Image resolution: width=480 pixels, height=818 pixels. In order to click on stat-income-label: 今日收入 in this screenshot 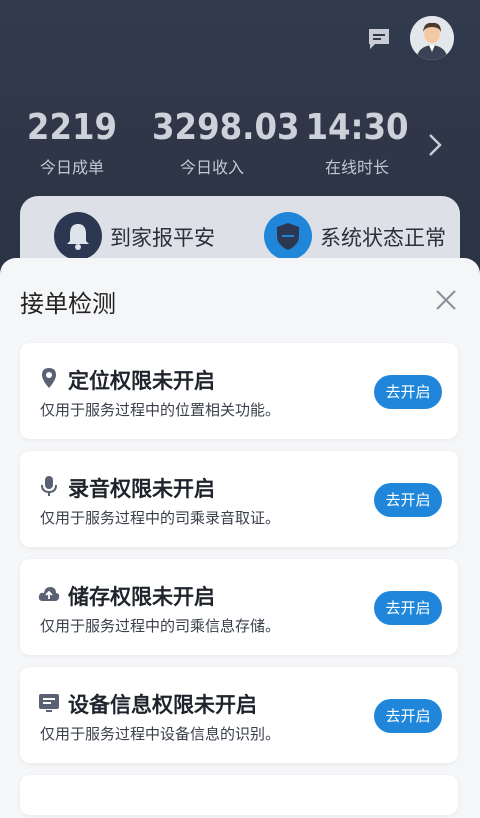, I will do `click(211, 167)`.